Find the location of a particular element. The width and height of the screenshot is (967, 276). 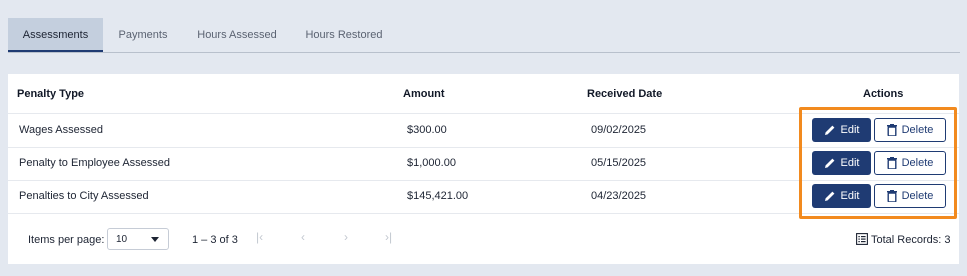

tab-assessments: Assessments is located at coordinates (55, 35).